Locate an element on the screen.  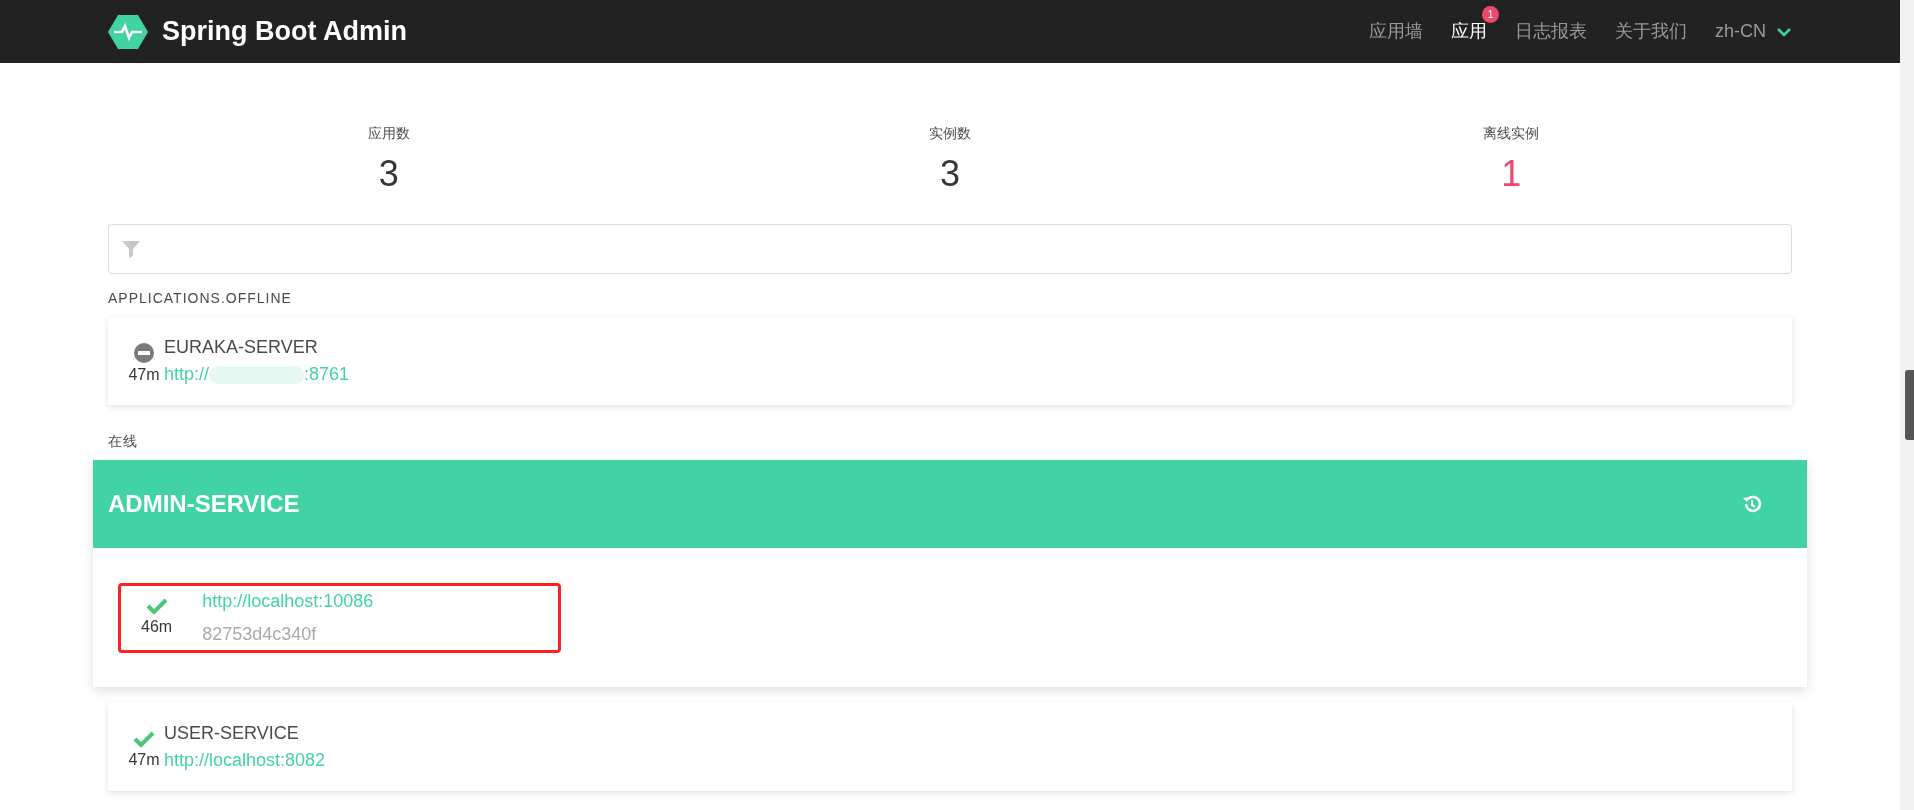
stat-value: 1 is located at coordinates (1511, 174).